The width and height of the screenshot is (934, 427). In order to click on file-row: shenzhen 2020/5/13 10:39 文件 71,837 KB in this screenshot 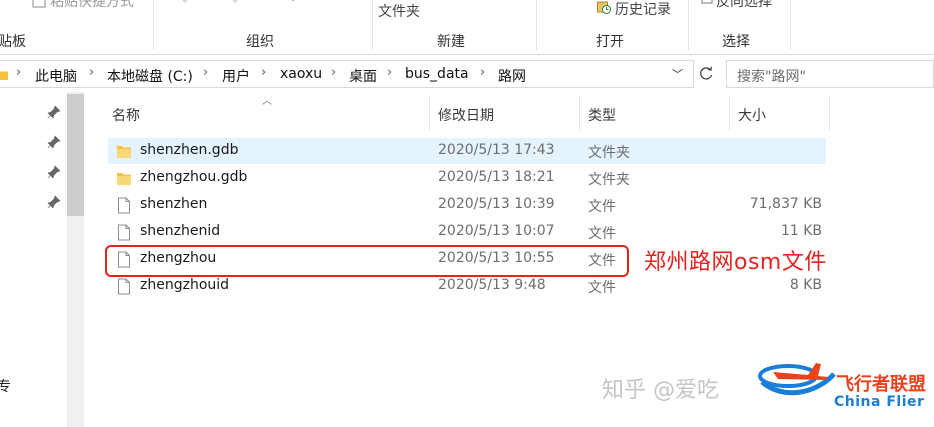, I will do `click(467, 205)`.